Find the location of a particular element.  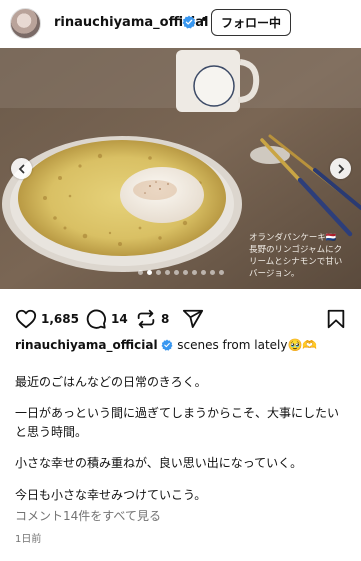

caption-line-4: 今日も小さな幸せみつけていこう。 is located at coordinates (111, 495).